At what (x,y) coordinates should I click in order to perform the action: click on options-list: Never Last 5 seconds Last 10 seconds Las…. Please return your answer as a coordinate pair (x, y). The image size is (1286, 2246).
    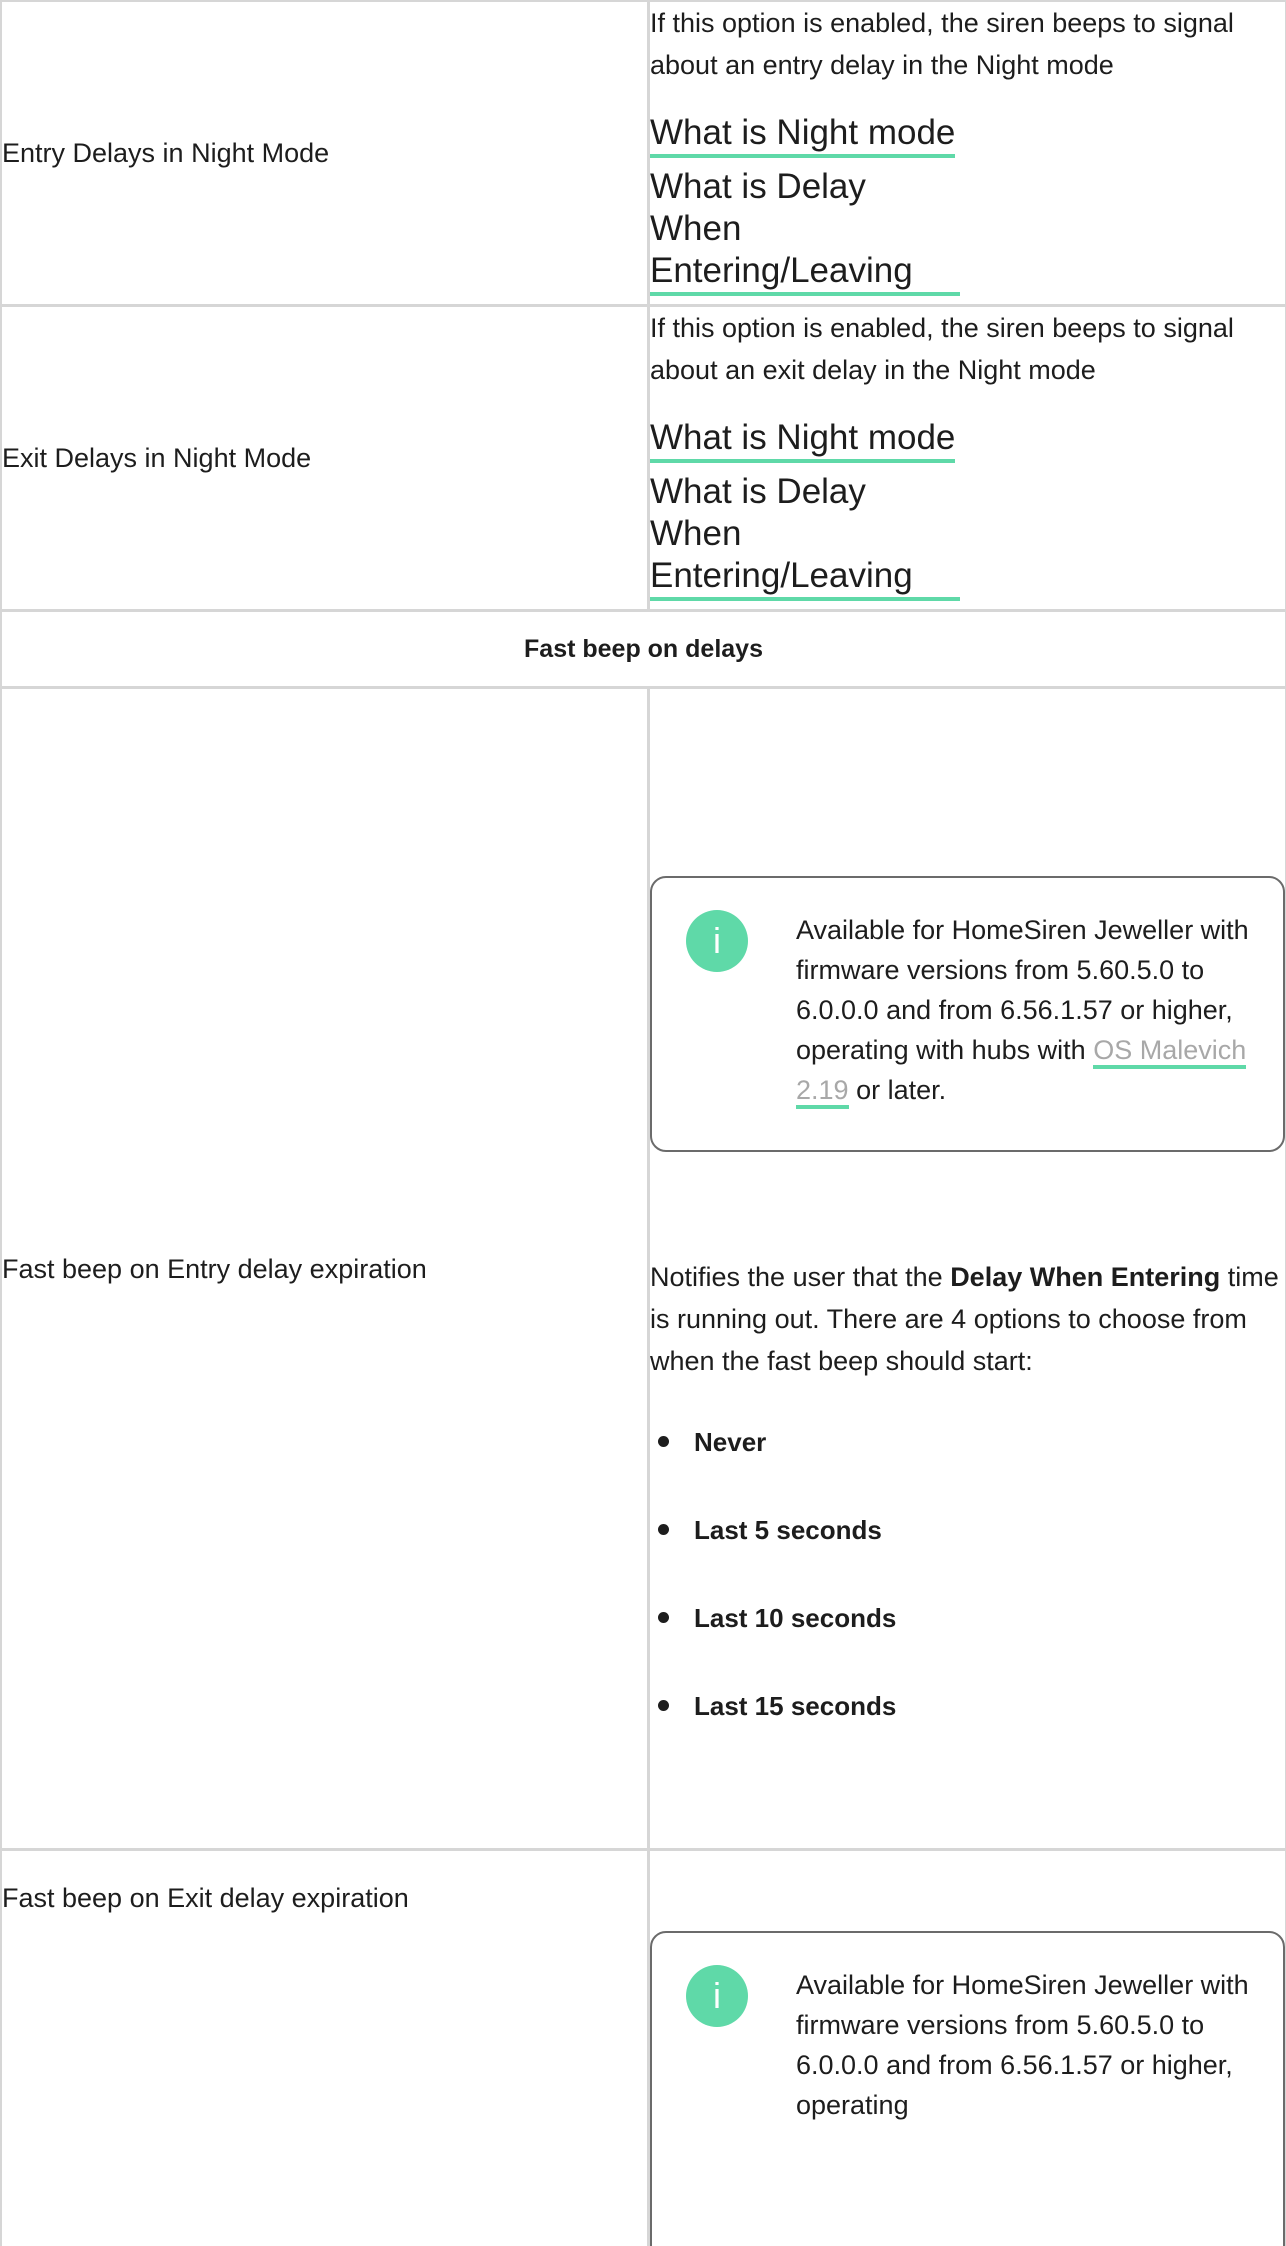
    Looking at the image, I should click on (967, 1574).